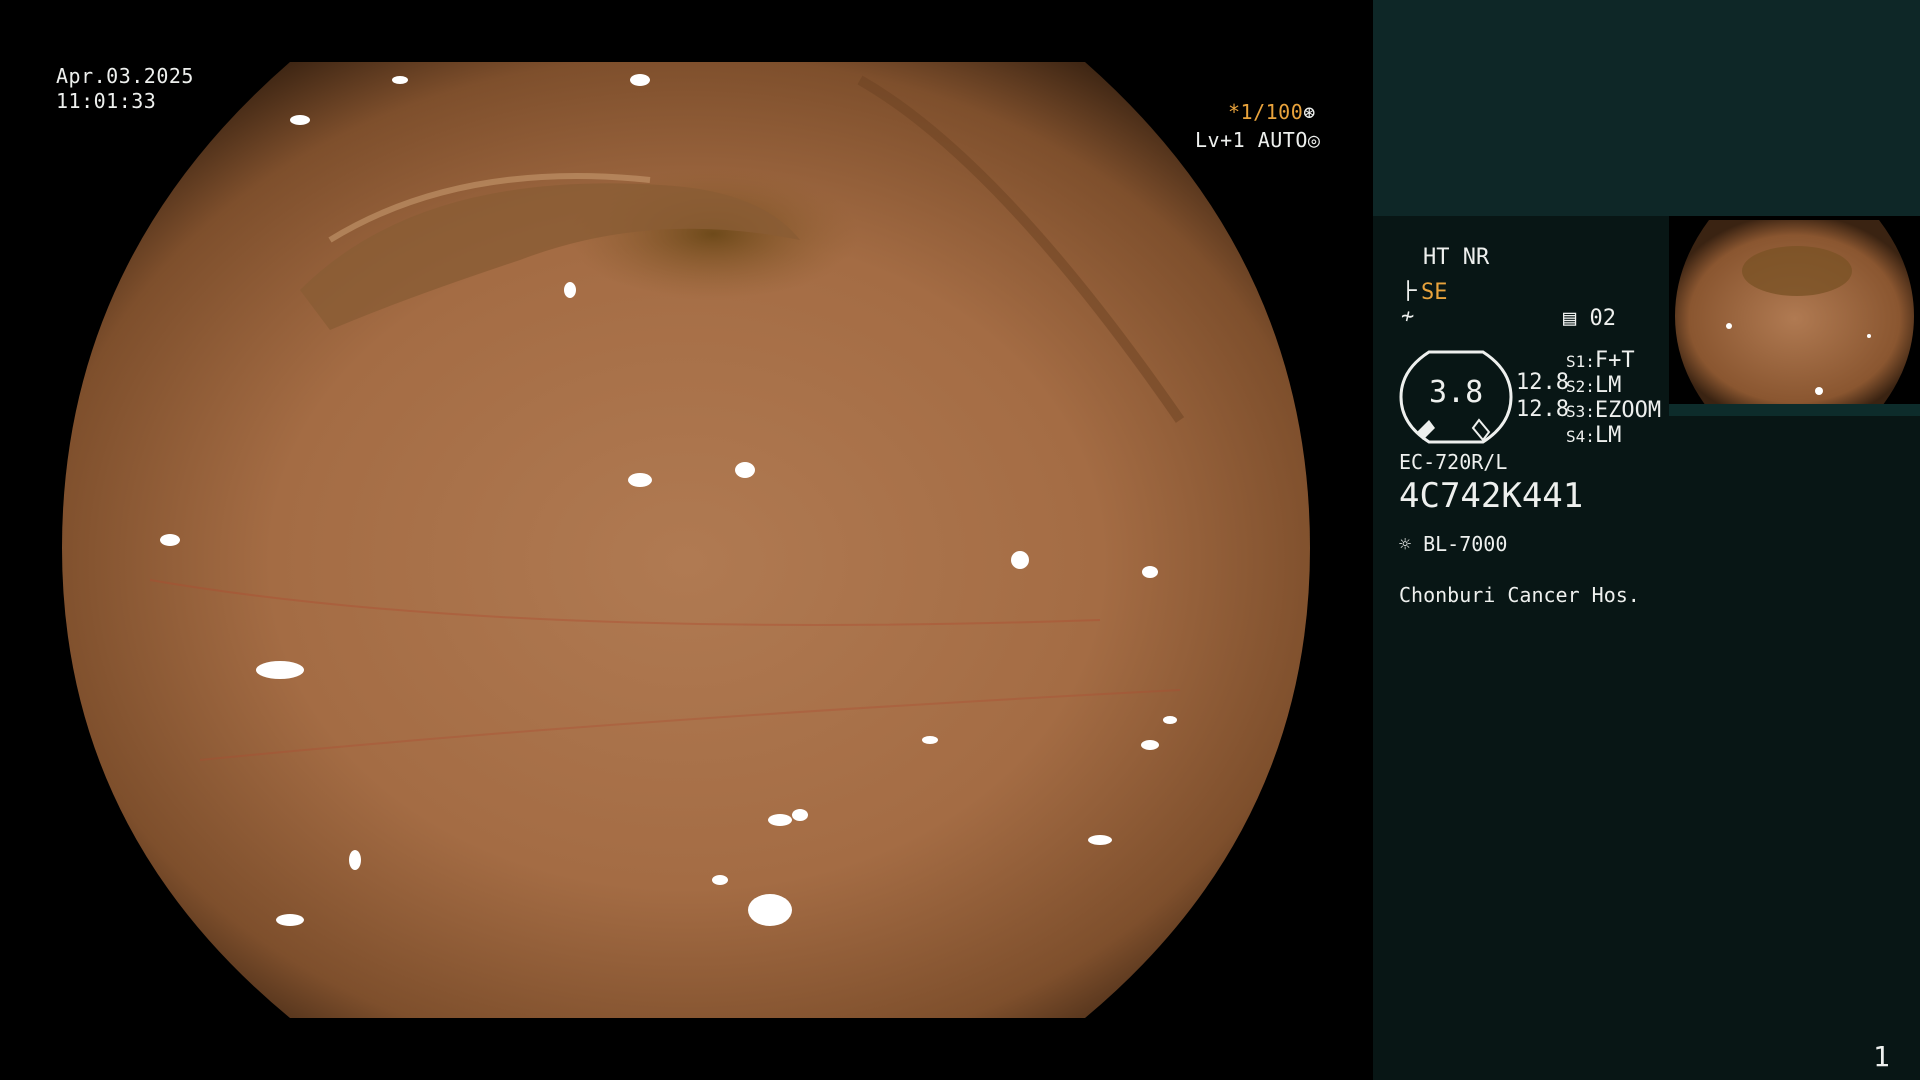 This screenshot has width=1920, height=1080. Describe the element at coordinates (1410, 292) in the screenshot. I see `structure-enhance-icon: ⺊` at that location.